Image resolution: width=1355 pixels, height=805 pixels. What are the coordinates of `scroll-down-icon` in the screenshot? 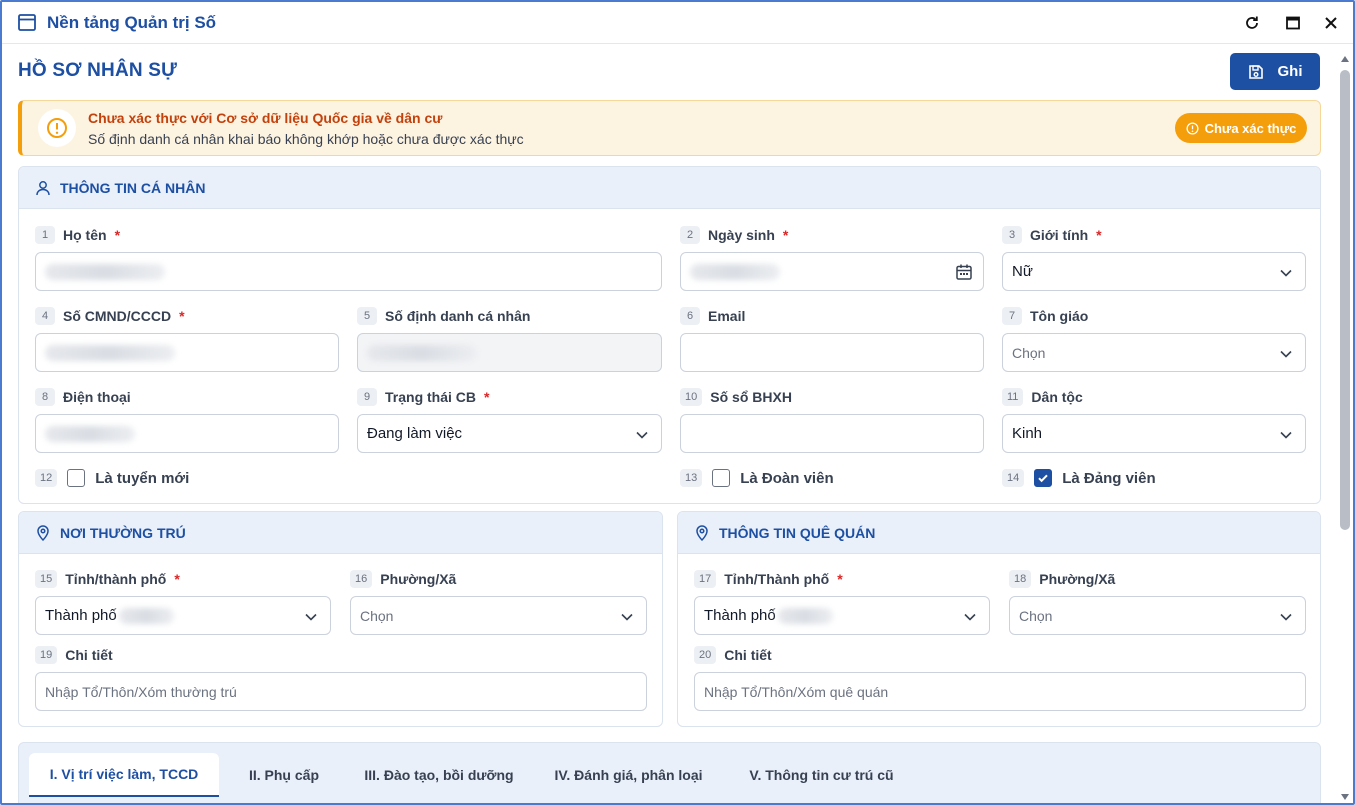 It's located at (1345, 797).